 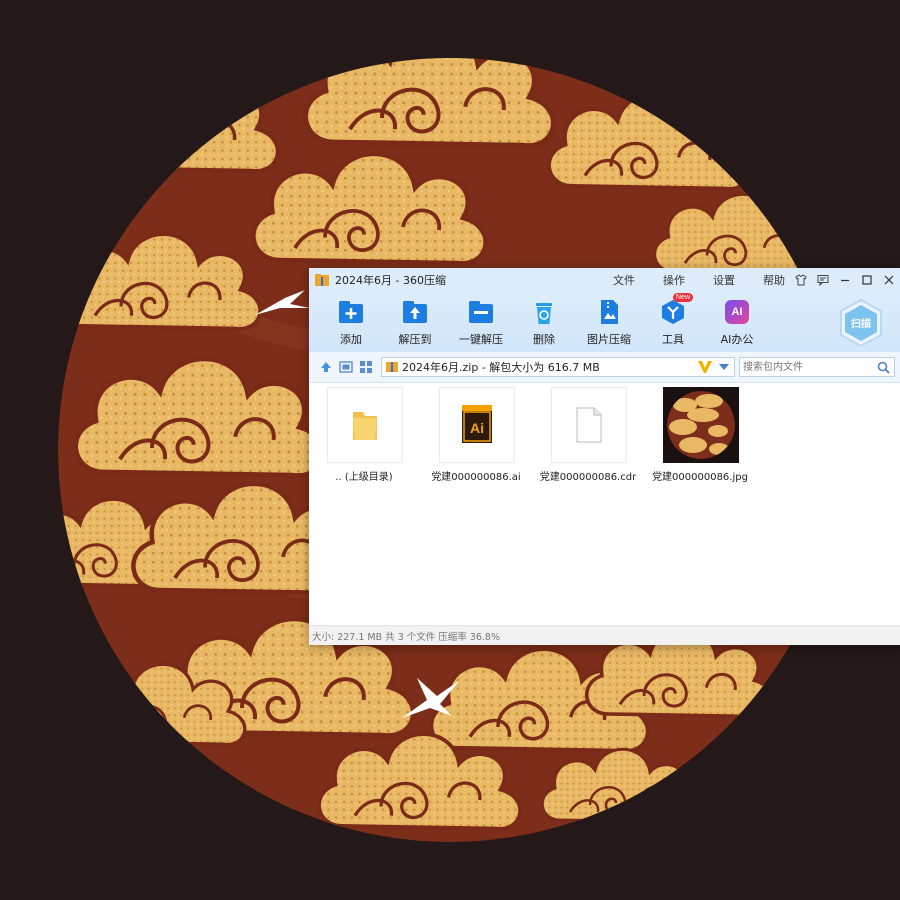 I want to click on v-logo-icon, so click(x=705, y=367).